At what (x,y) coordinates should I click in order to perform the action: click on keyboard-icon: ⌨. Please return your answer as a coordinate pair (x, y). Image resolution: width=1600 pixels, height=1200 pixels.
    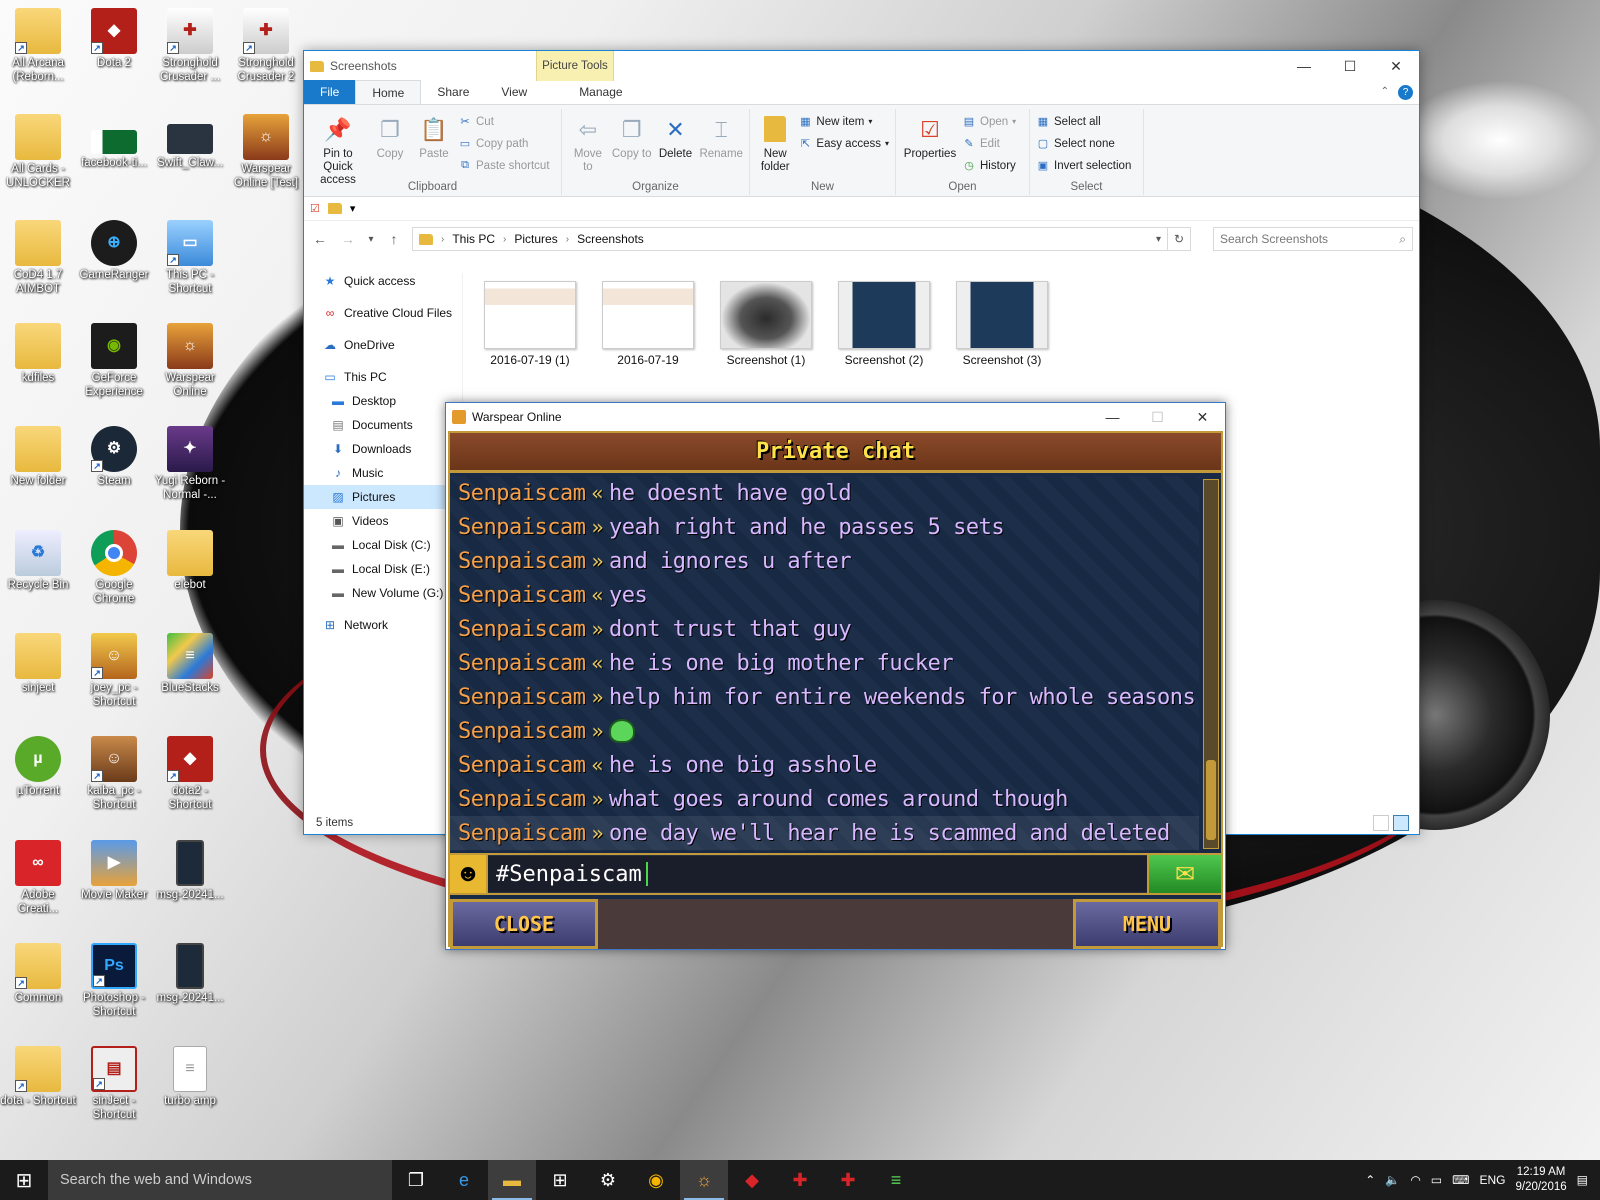
    Looking at the image, I should click on (1460, 1180).